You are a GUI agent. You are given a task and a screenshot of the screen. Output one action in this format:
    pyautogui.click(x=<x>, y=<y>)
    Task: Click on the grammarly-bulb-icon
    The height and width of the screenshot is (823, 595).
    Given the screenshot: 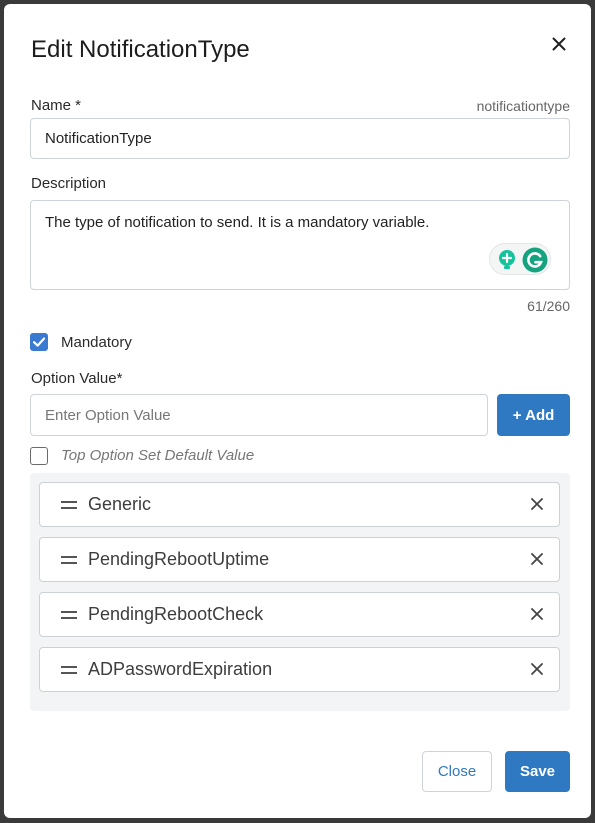 What is the action you would take?
    pyautogui.click(x=507, y=262)
    